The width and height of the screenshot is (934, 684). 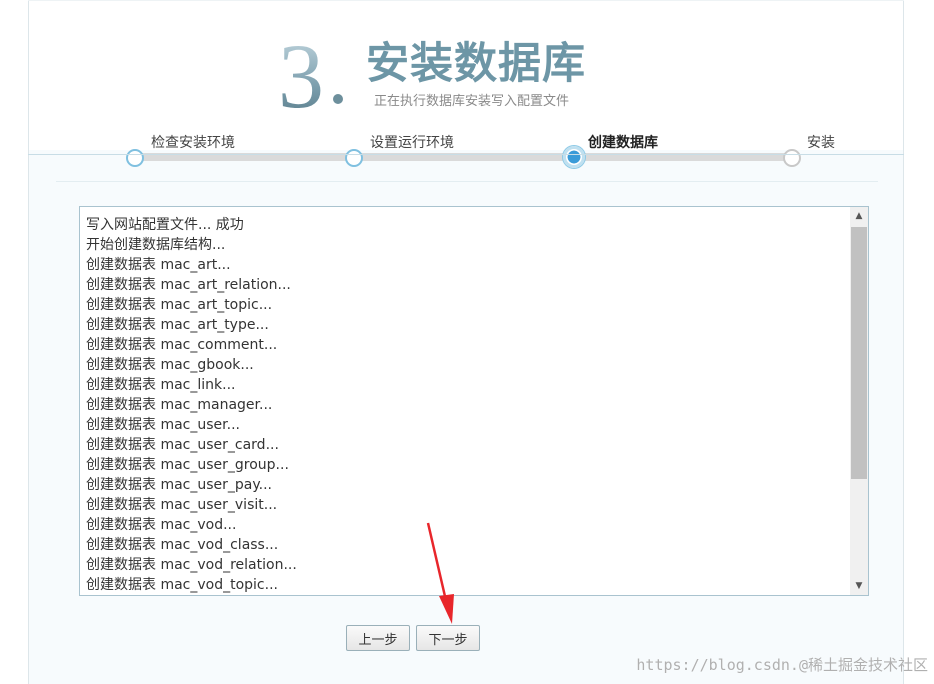 I want to click on log-scrollbar: ▲ ▼, so click(x=859, y=401).